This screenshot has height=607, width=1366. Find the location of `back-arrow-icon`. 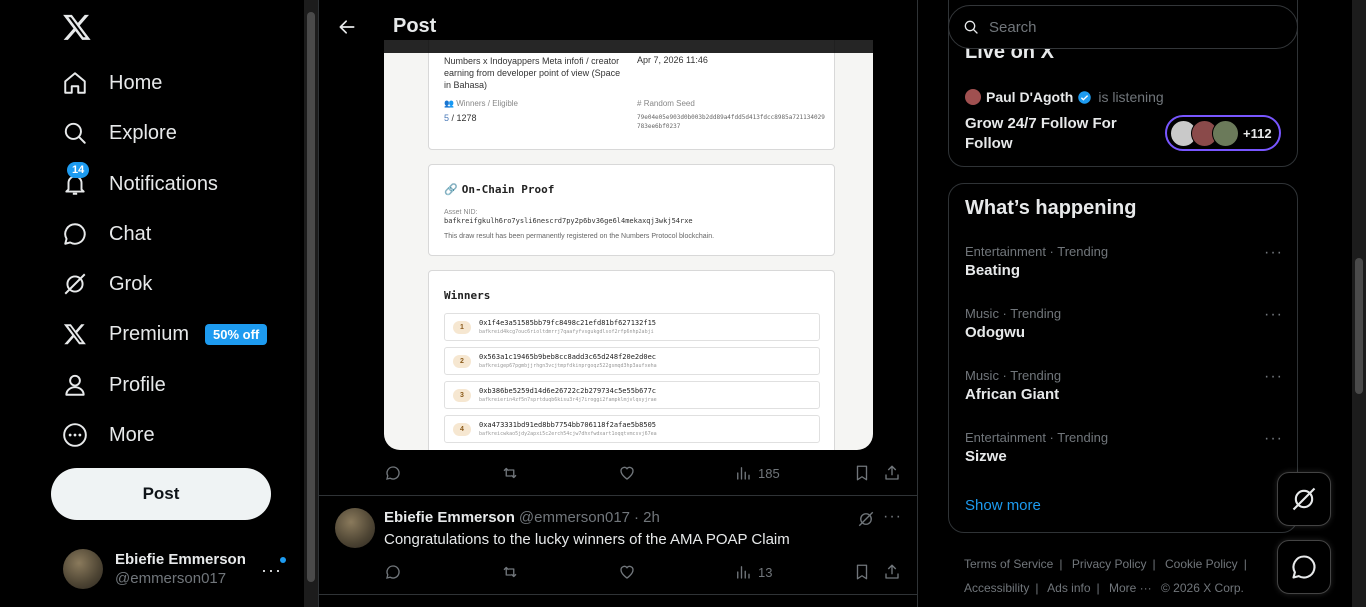

back-arrow-icon is located at coordinates (347, 27).